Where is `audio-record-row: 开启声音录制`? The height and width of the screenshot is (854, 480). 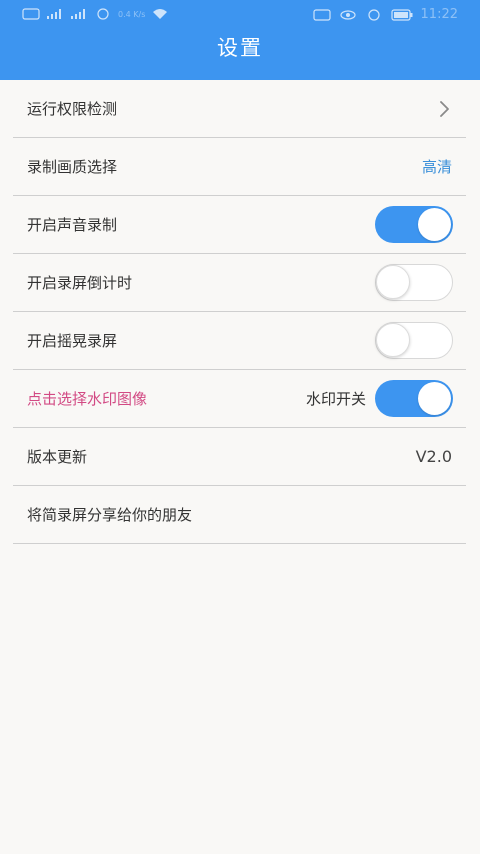
audio-record-row: 开启声音录制 is located at coordinates (239, 225).